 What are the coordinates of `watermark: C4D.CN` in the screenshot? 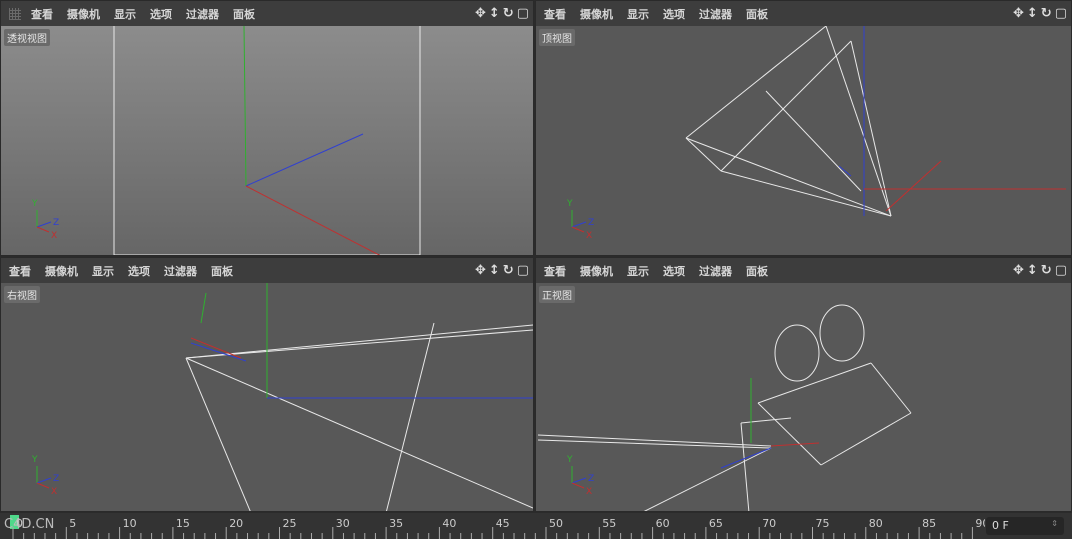 It's located at (29, 524).